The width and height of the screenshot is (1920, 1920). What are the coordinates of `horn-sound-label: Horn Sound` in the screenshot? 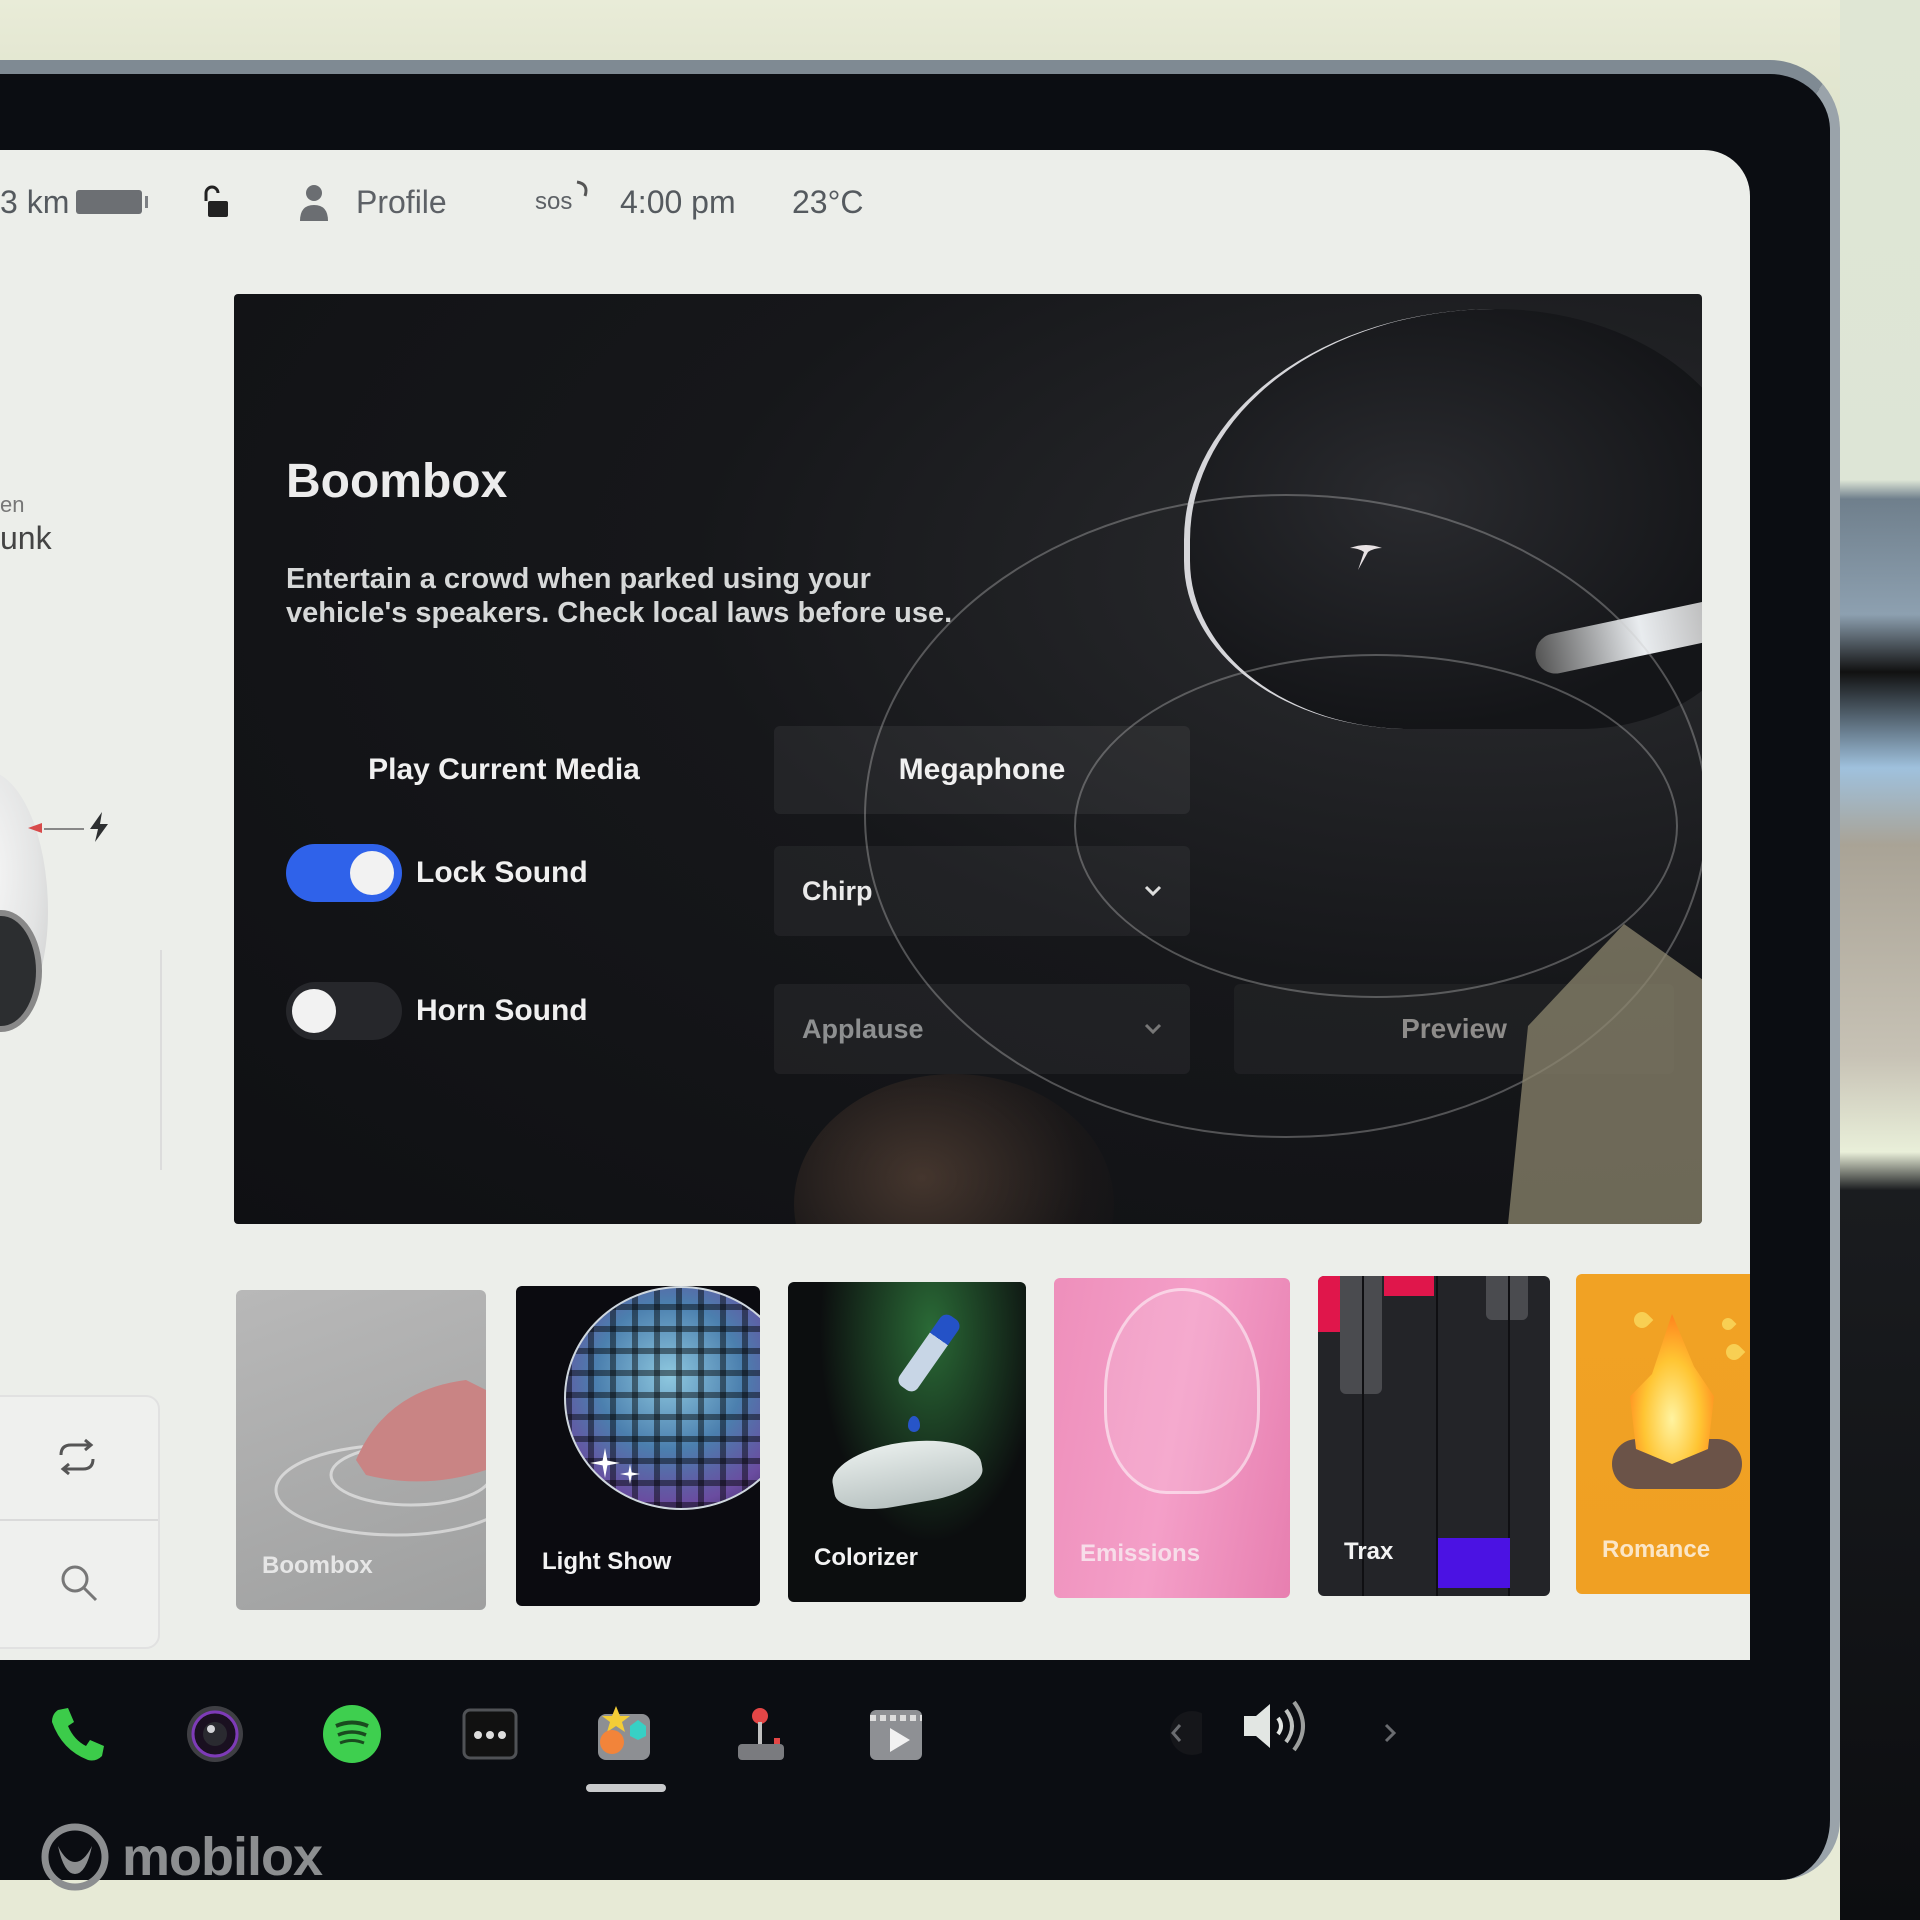 It's located at (502, 1010).